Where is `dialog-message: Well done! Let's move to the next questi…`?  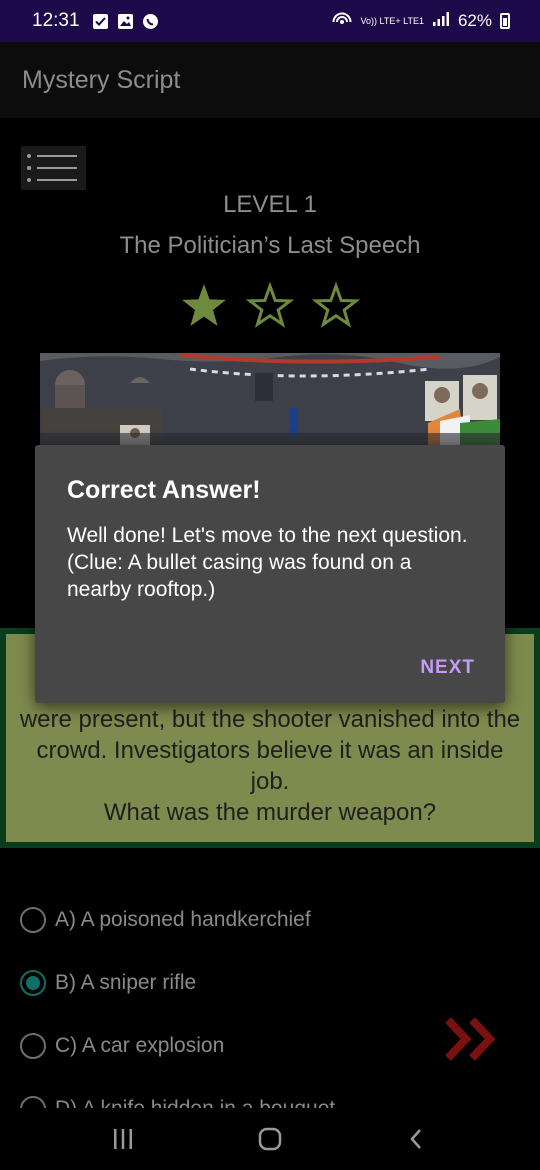
dialog-message: Well done! Let's move to the next questi… is located at coordinates (267, 562).